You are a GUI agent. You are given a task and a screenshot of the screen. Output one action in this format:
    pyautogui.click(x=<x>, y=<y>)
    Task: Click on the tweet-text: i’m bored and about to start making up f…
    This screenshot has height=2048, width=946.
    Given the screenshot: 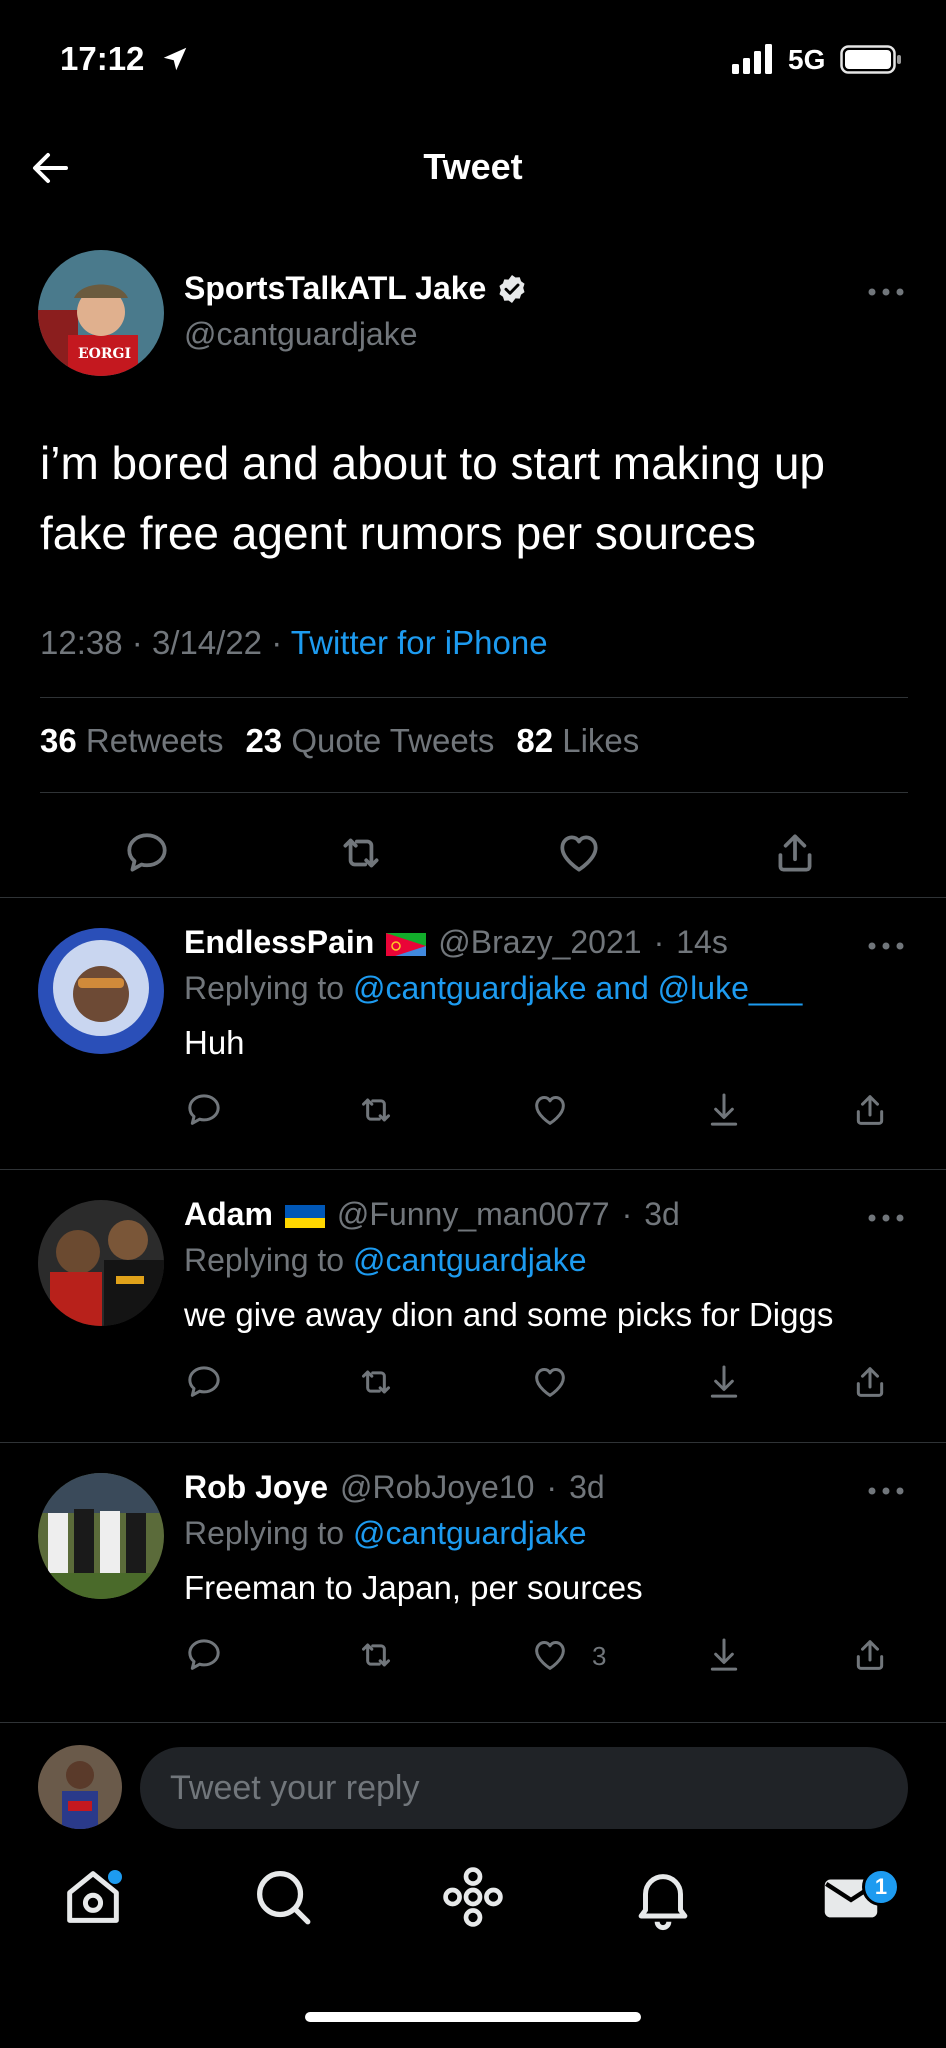 What is the action you would take?
    pyautogui.click(x=433, y=498)
    